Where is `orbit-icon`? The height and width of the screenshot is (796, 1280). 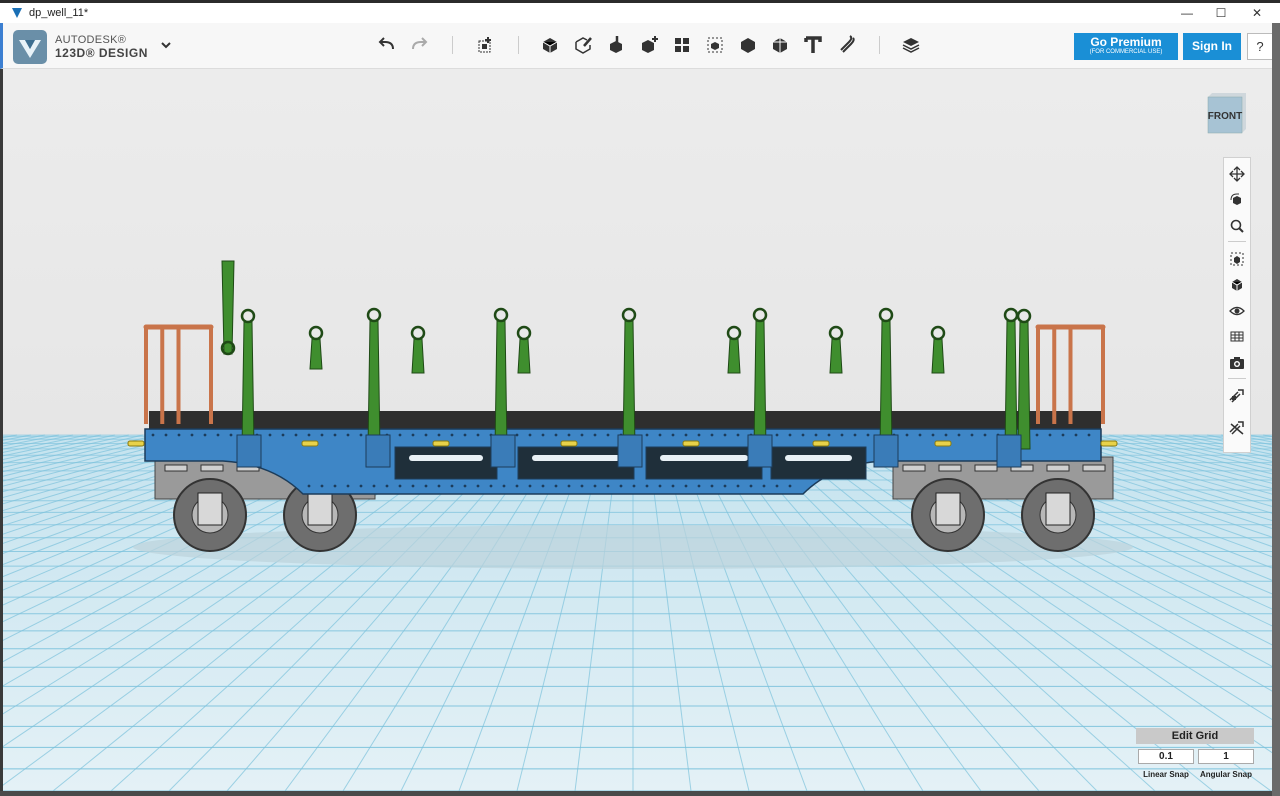
orbit-icon is located at coordinates (1237, 200).